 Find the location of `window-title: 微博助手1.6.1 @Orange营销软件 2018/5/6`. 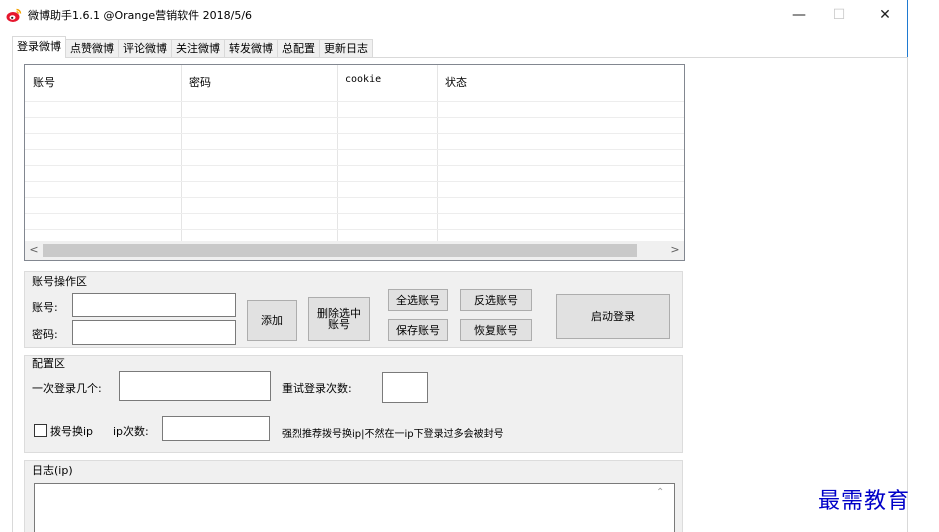

window-title: 微博助手1.6.1 @Orange营销软件 2018/5/6 is located at coordinates (140, 15).